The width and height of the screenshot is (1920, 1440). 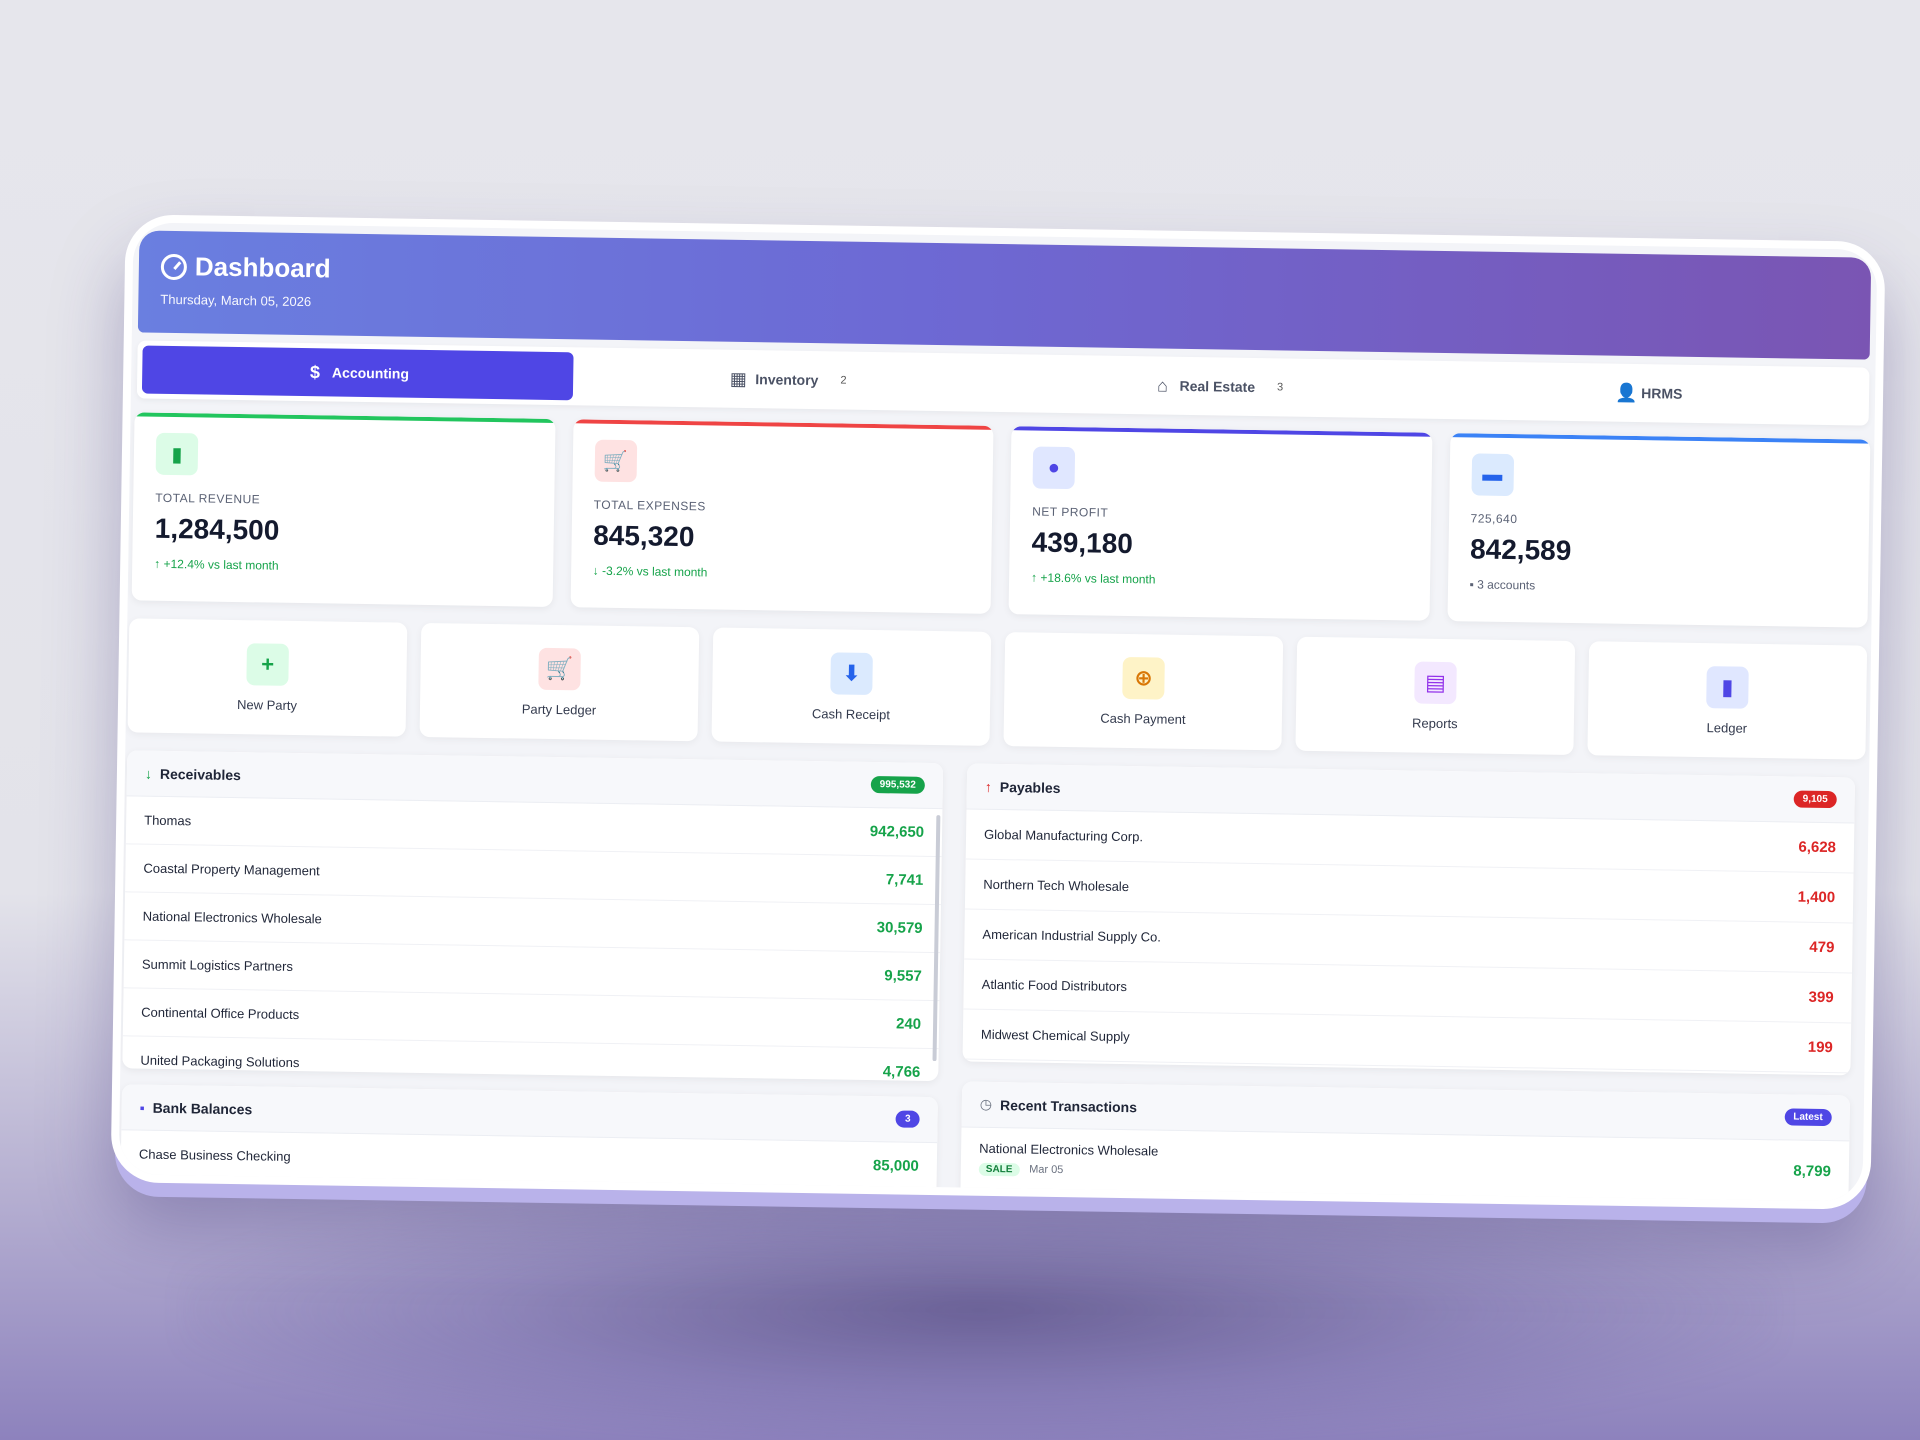 I want to click on stat-label: TOTAL REVENUE, so click(x=208, y=498).